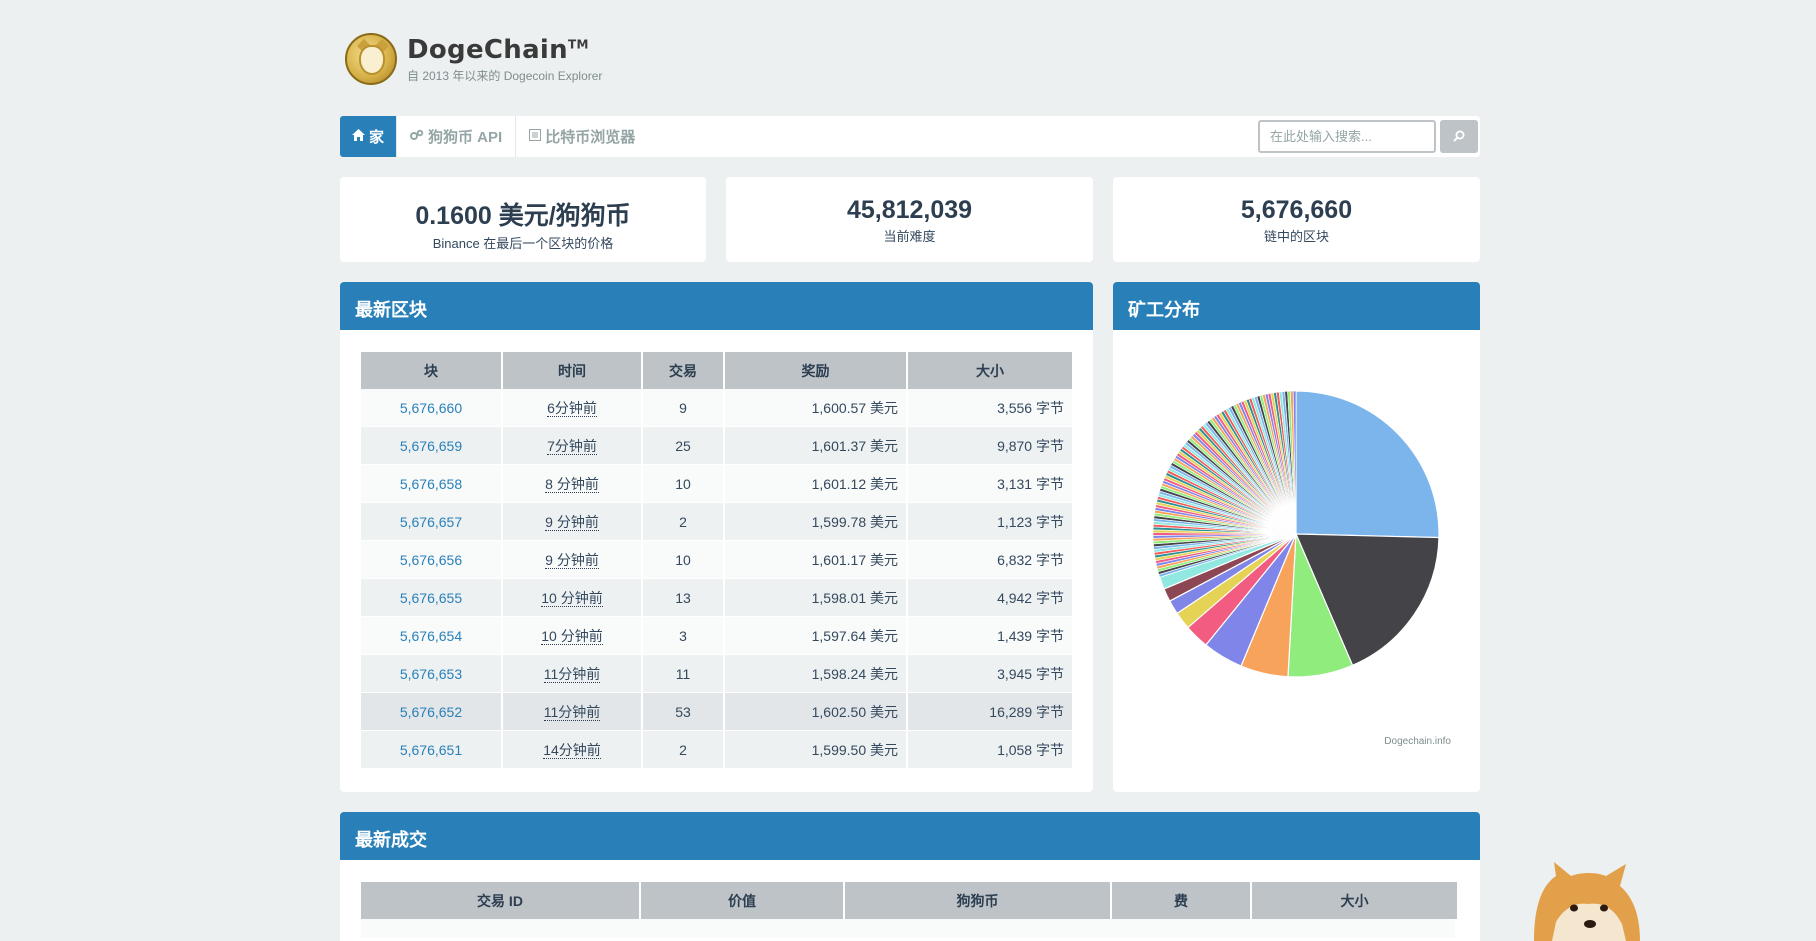  Describe the element at coordinates (505, 75) in the screenshot. I see `brand-subtitle: 自 2013 年以来的 Dogecoin Explorer` at that location.